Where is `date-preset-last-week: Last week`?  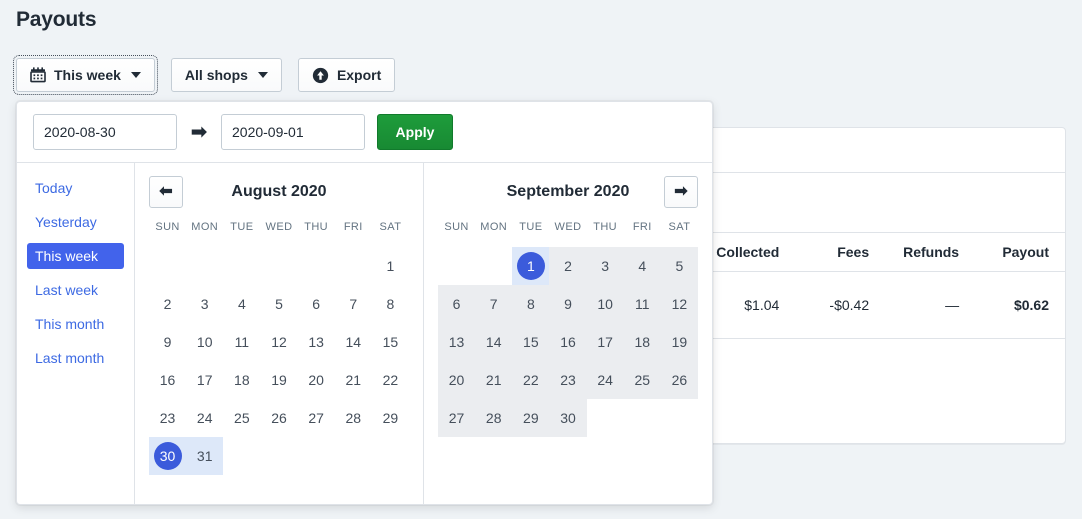
date-preset-last-week: Last week is located at coordinates (75, 290).